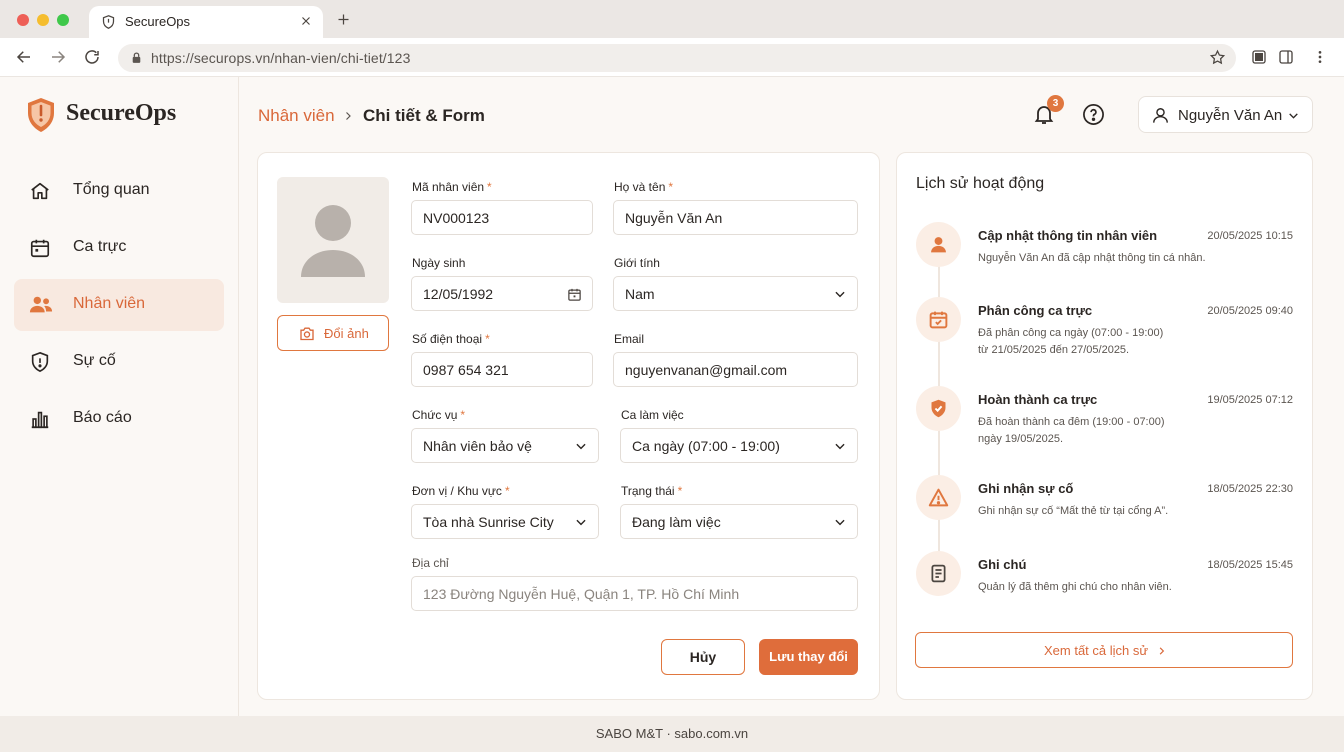 The image size is (1344, 752). Describe the element at coordinates (739, 445) in the screenshot. I see `shift-select: Ca ngày (07:00 - 19:00)` at that location.